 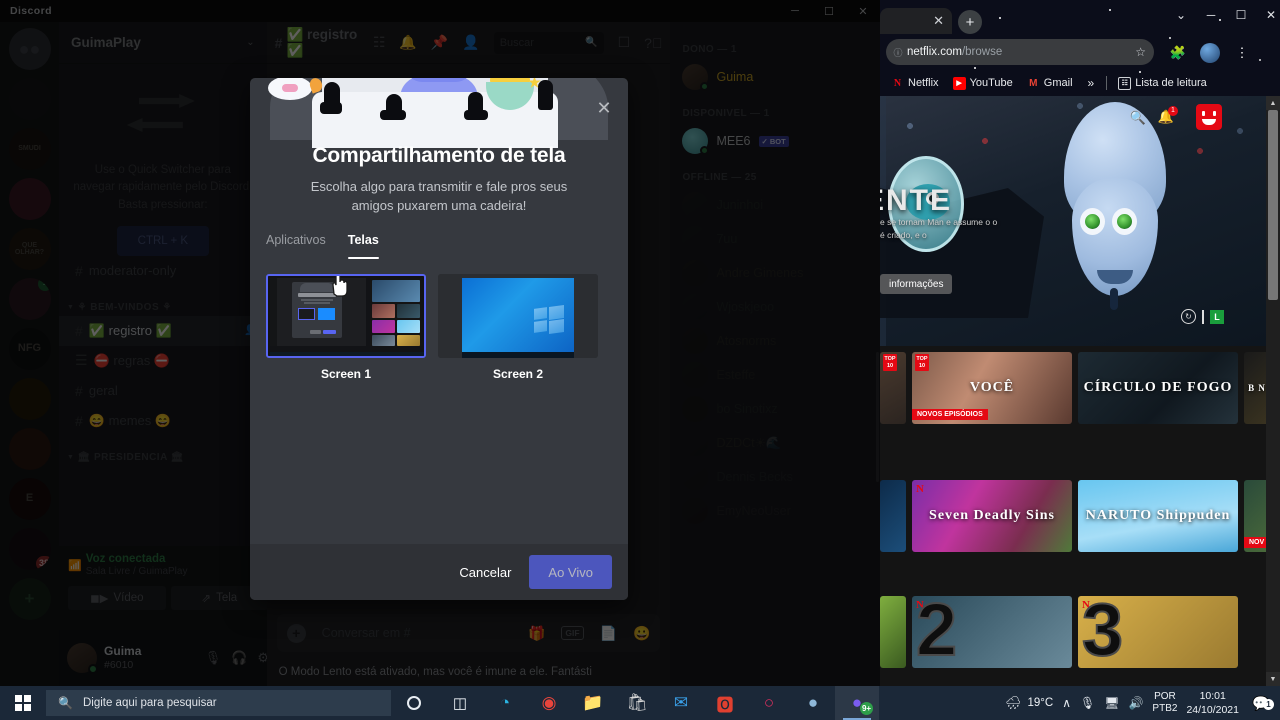 What do you see at coordinates (296, 243) in the screenshot?
I see `tab-aplicativos: Aplicativos` at bounding box center [296, 243].